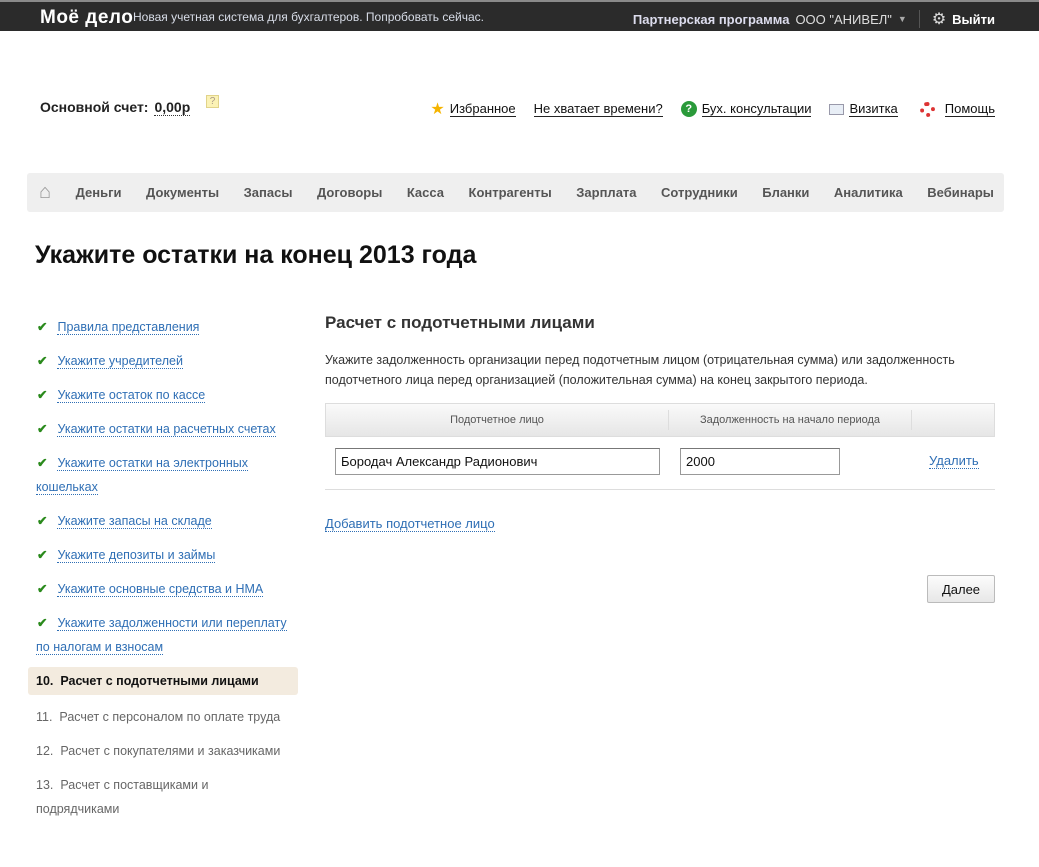  Describe the element at coordinates (460, 322) in the screenshot. I see `section-heading: Расчет с подотчетными лицами` at that location.